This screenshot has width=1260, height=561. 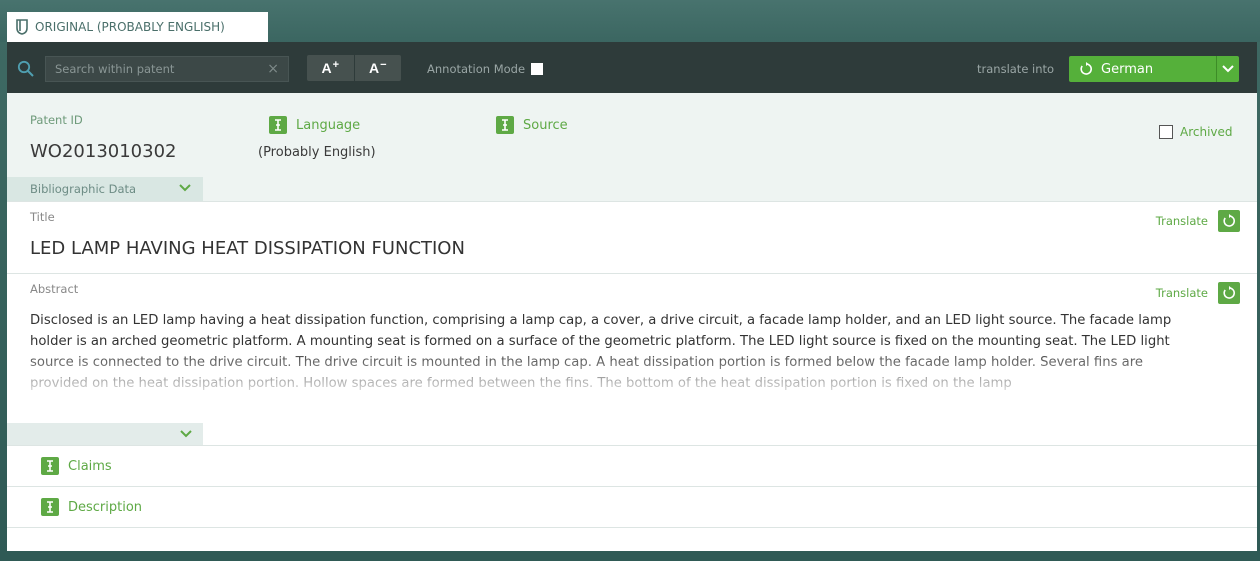 I want to click on font-decrease-sign: −, so click(x=383, y=65).